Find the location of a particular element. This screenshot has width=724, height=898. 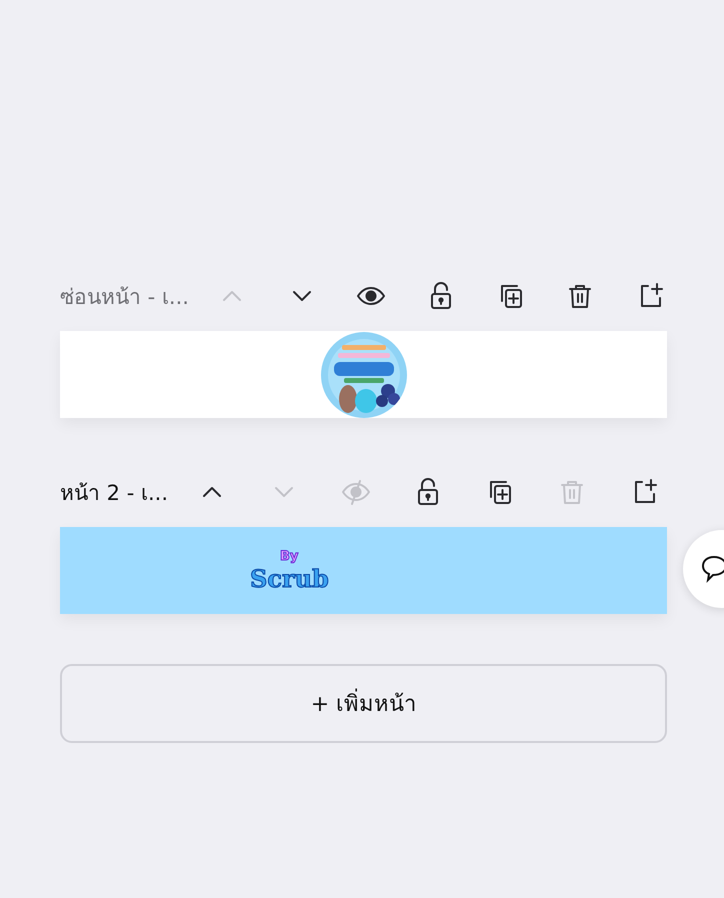

page-thumbnail is located at coordinates (363, 374).